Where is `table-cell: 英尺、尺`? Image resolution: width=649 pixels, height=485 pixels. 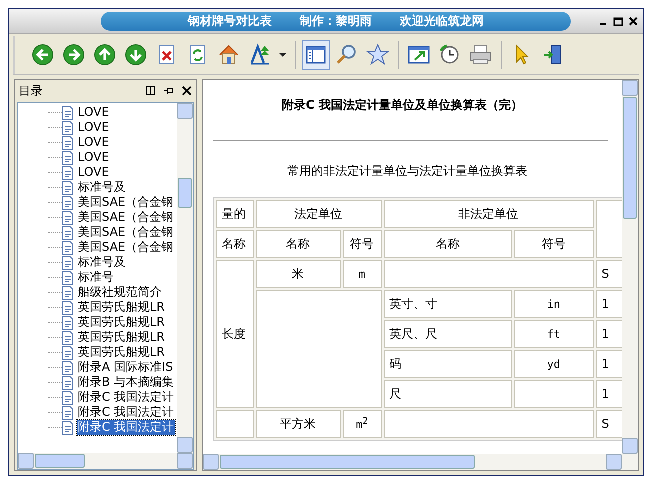
table-cell: 英尺、尺 is located at coordinates (448, 334).